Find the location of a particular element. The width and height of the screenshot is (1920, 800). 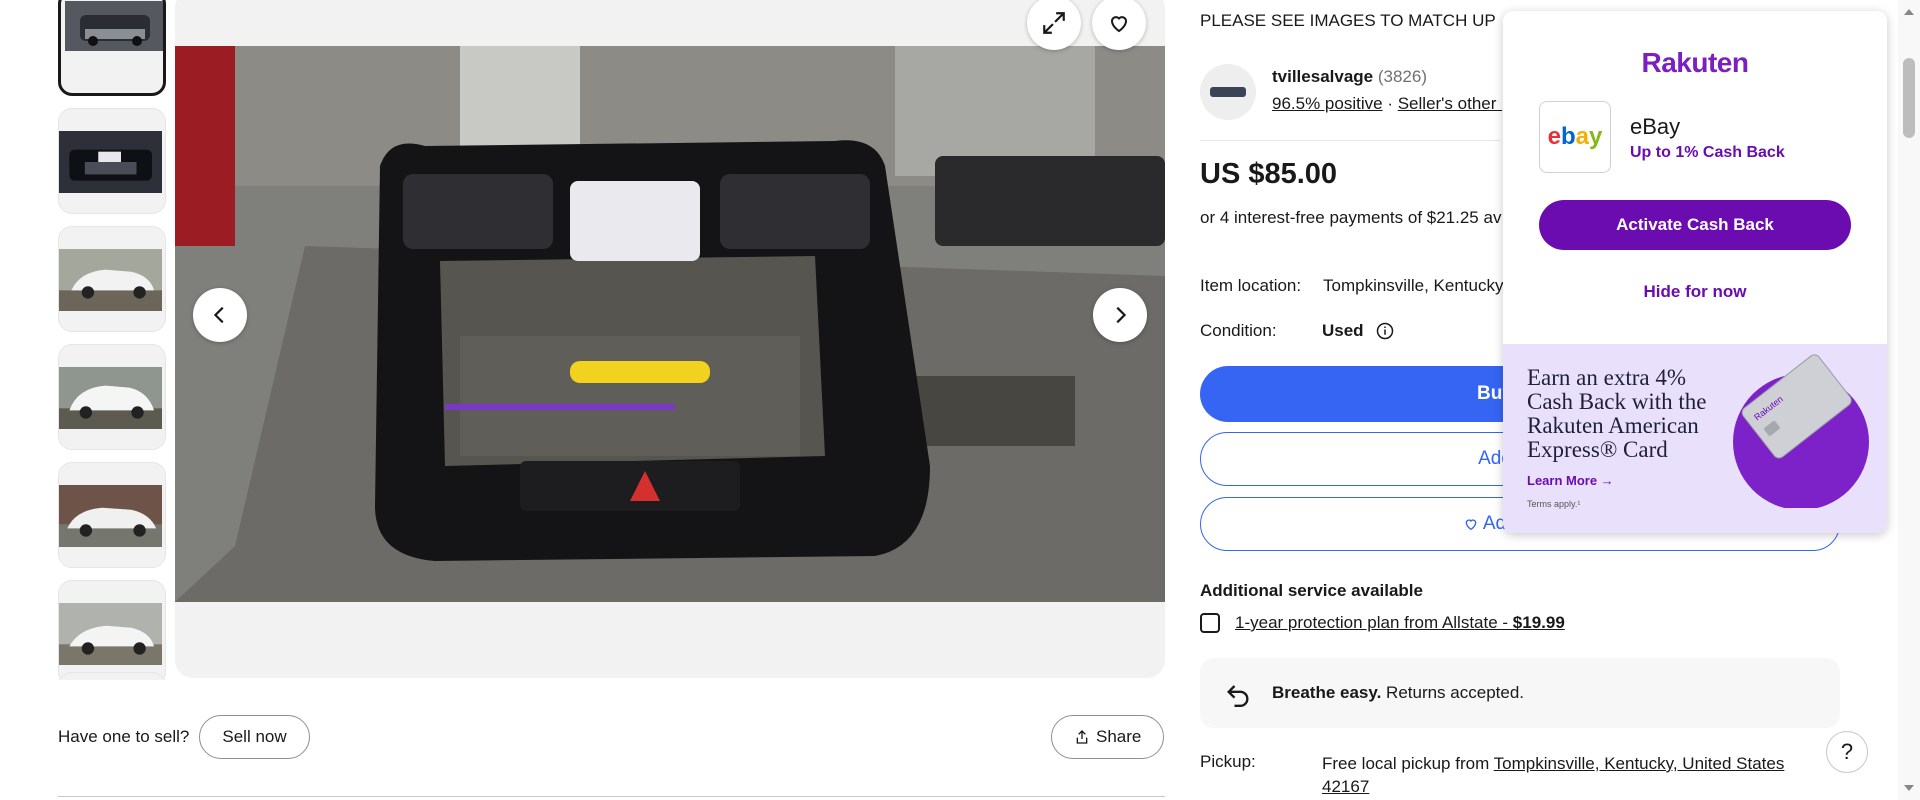

seller-positive-link: 96.5% positive is located at coordinates (1327, 103).